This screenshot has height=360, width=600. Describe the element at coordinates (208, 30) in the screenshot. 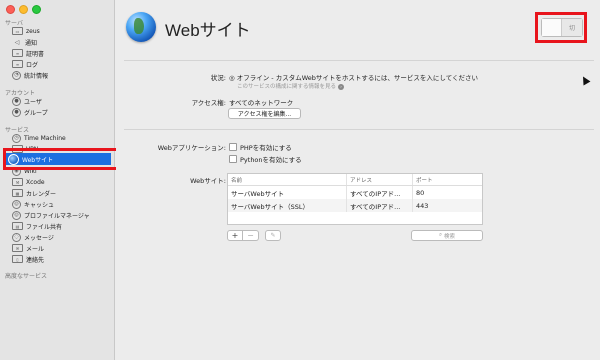

I see `page-title: Webサイト` at that location.